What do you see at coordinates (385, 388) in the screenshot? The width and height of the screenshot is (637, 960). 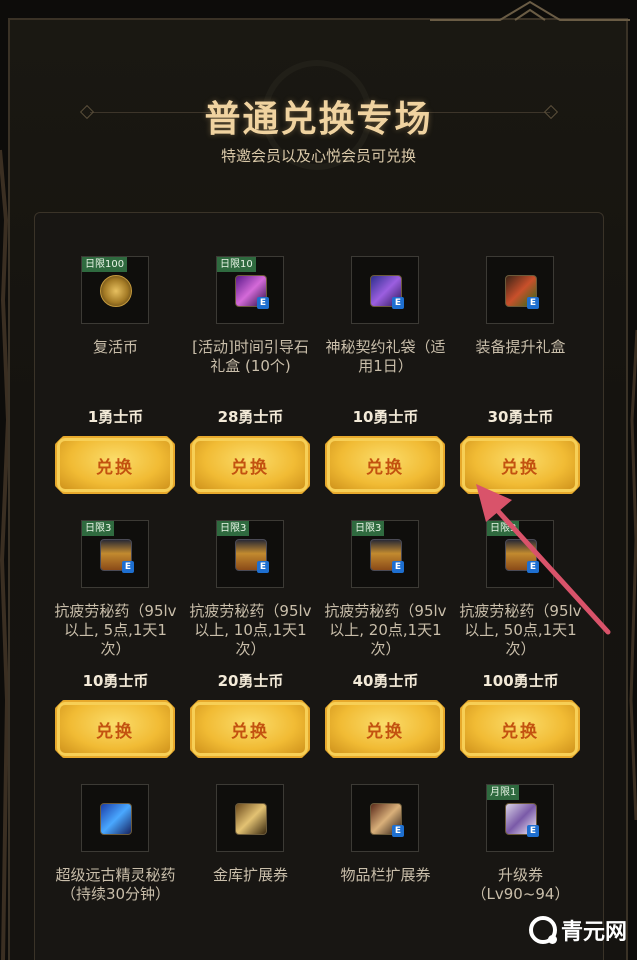 I see `exchange-item: E 神秘契约礼袋（适用1日） 10勇士币兑换` at bounding box center [385, 388].